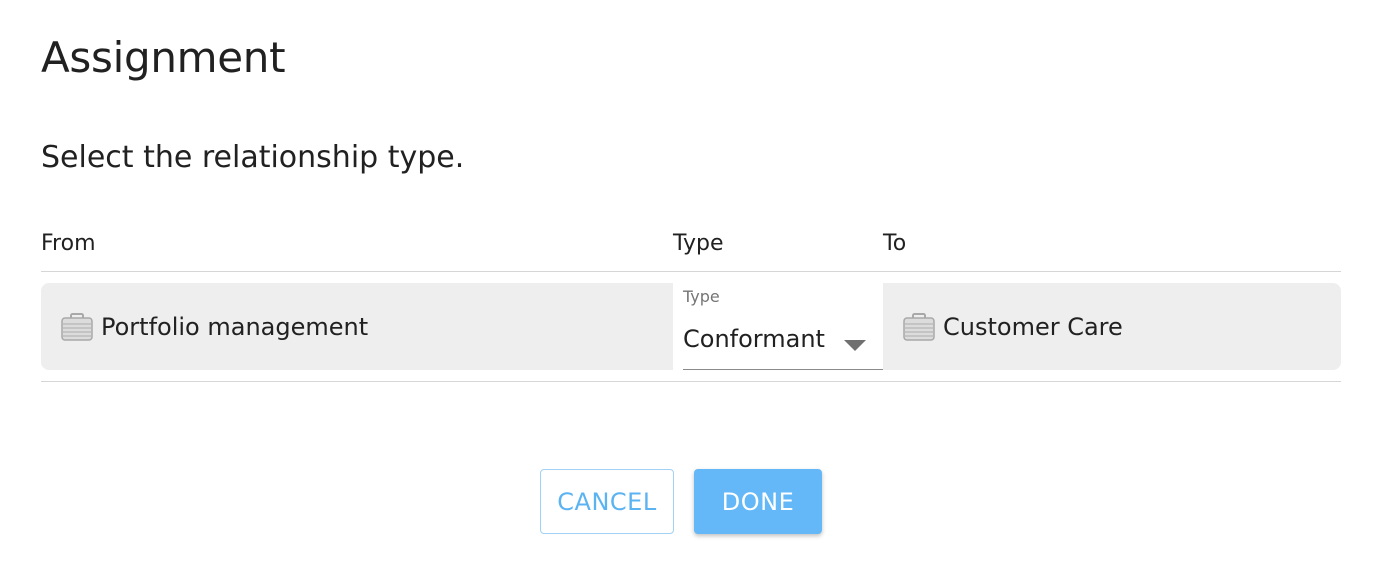  I want to click on dialog-subtitle: Select the relationship type., so click(253, 157).